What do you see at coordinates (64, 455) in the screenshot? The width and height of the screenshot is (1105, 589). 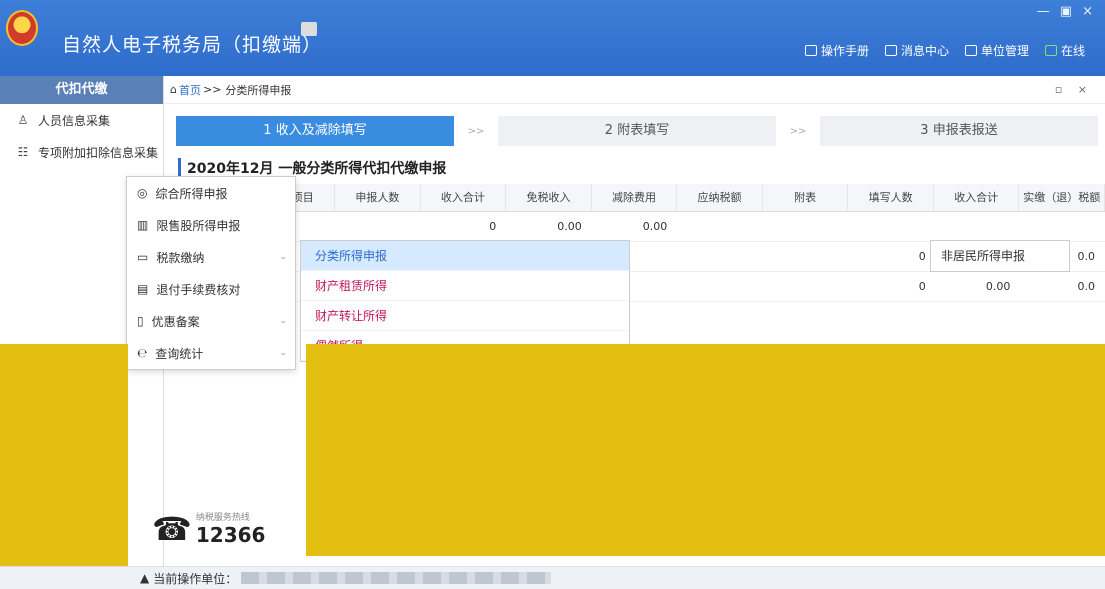 I see `overlay-block` at bounding box center [64, 455].